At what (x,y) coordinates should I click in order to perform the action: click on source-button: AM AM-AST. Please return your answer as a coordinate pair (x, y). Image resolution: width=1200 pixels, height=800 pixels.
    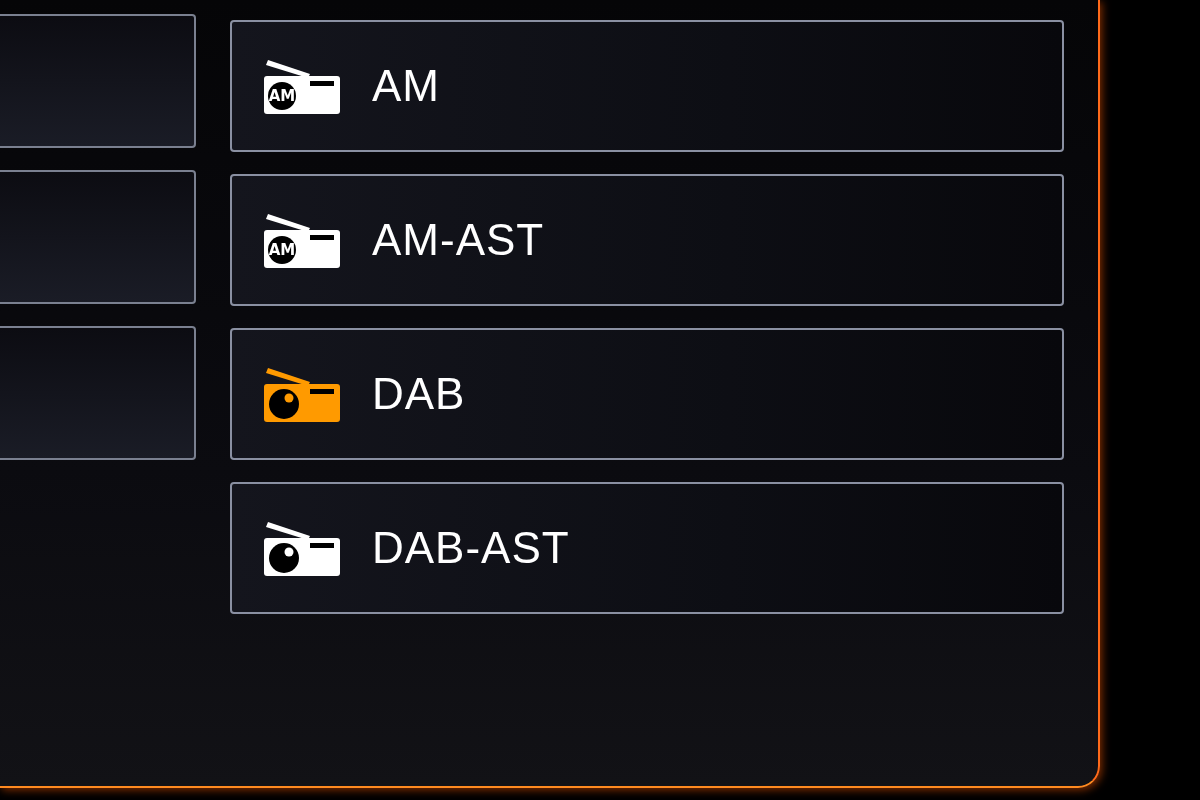
    Looking at the image, I should click on (647, 240).